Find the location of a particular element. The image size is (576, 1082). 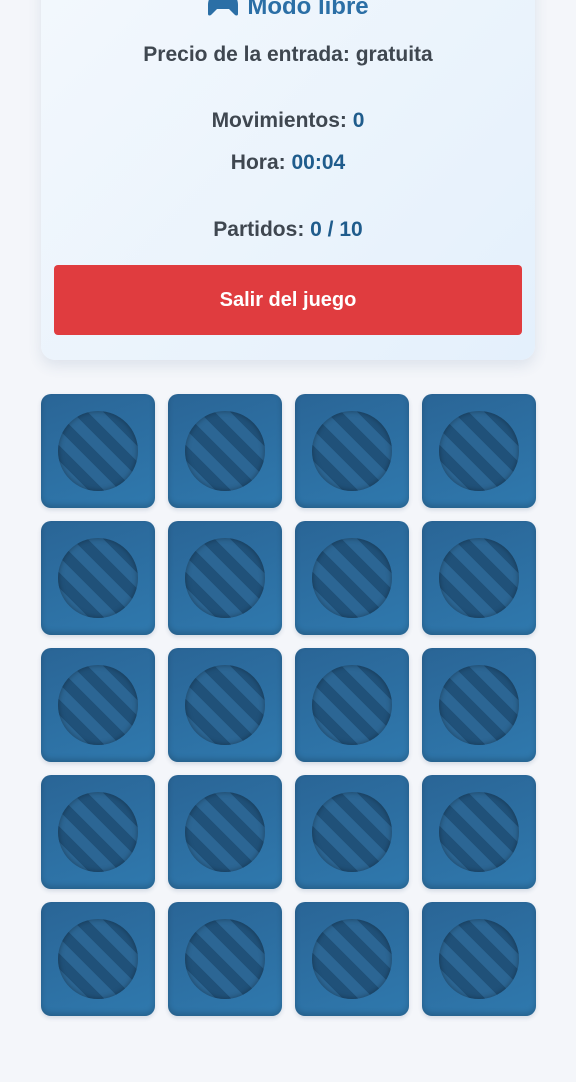

matches-counter: Partidos: 0 / 10 is located at coordinates (288, 230).